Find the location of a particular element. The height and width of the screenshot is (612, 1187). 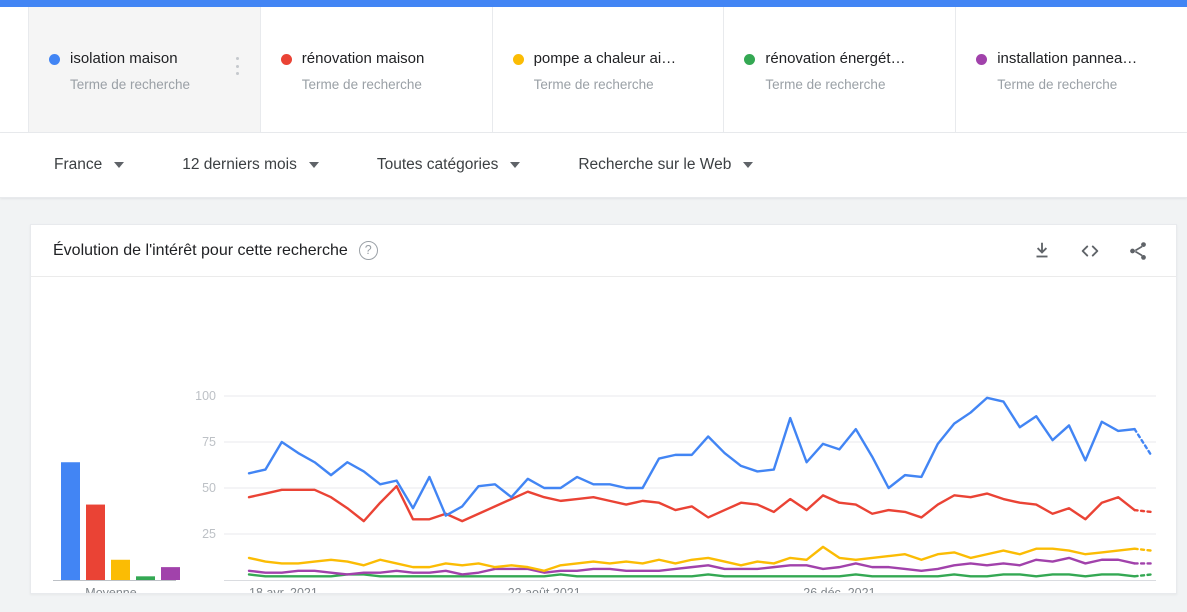

help-circle-icon: ? is located at coordinates (368, 250).